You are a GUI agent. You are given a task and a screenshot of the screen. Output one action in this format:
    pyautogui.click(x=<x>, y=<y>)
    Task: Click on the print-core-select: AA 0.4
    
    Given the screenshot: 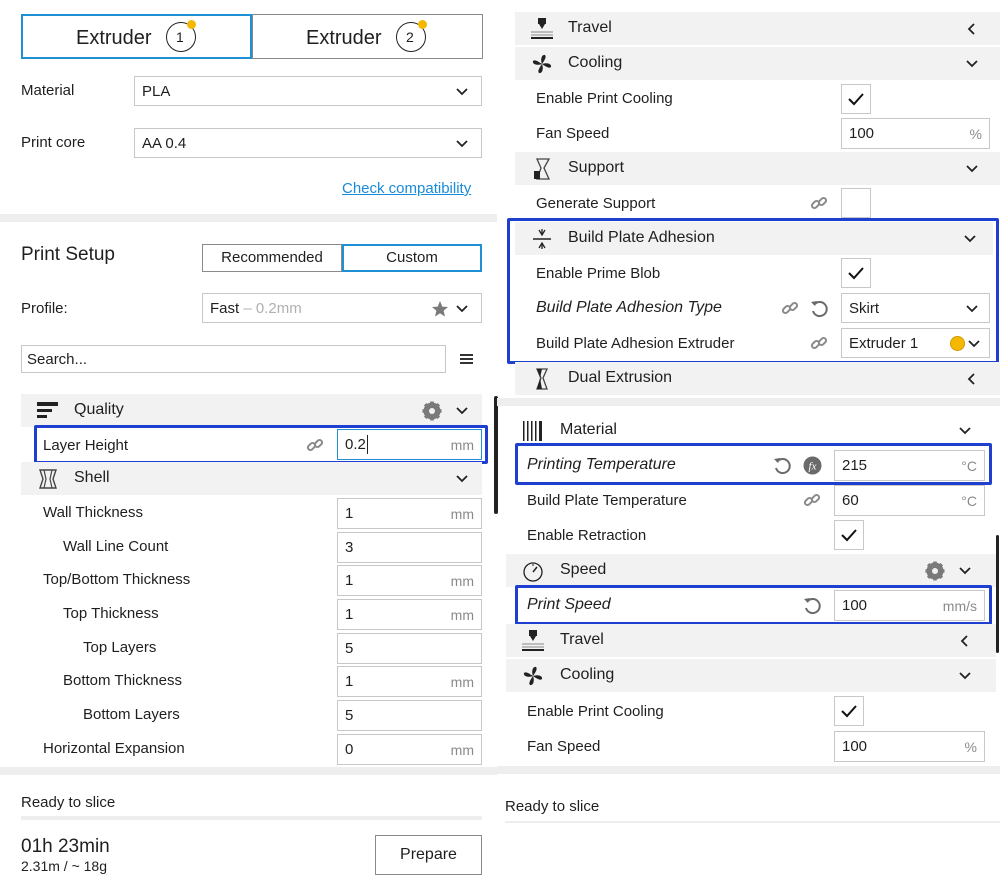 What is the action you would take?
    pyautogui.click(x=308, y=143)
    